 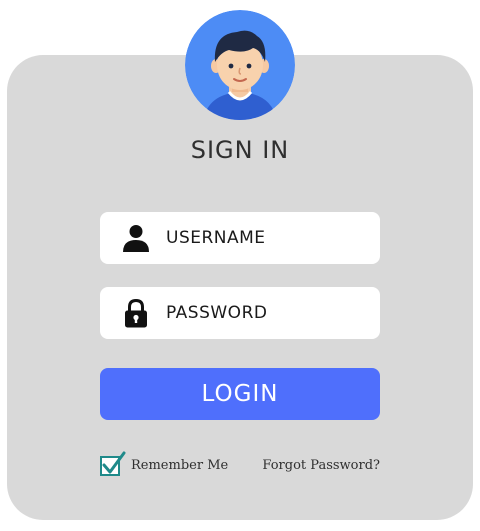 I want to click on avatar, so click(x=240, y=65).